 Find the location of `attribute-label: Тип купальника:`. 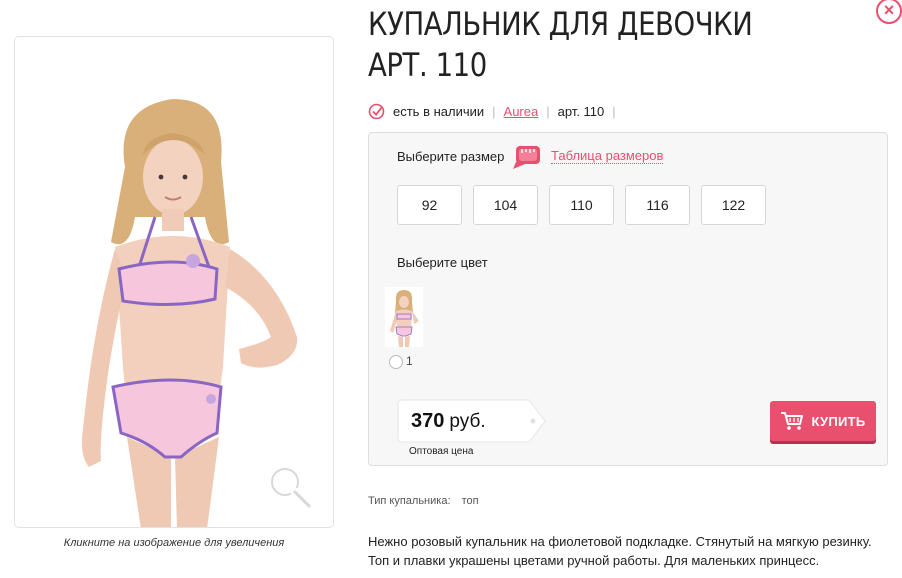

attribute-label: Тип купальника: is located at coordinates (409, 501).